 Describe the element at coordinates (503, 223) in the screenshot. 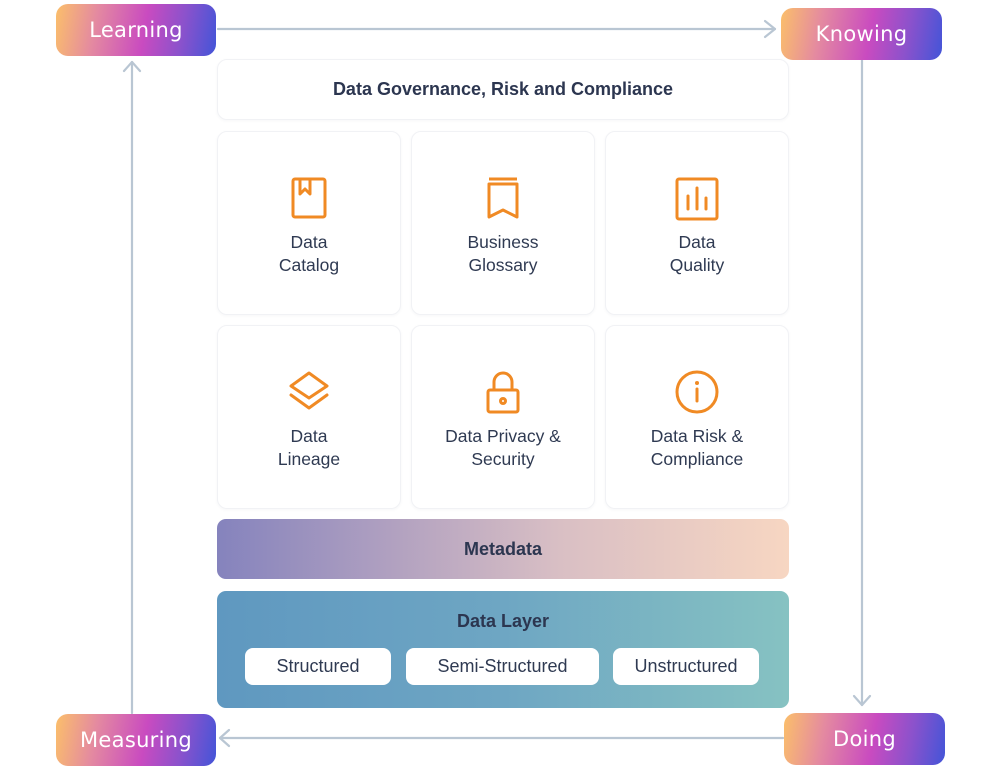

I see `tile-business-glossary: Business Glossary` at that location.